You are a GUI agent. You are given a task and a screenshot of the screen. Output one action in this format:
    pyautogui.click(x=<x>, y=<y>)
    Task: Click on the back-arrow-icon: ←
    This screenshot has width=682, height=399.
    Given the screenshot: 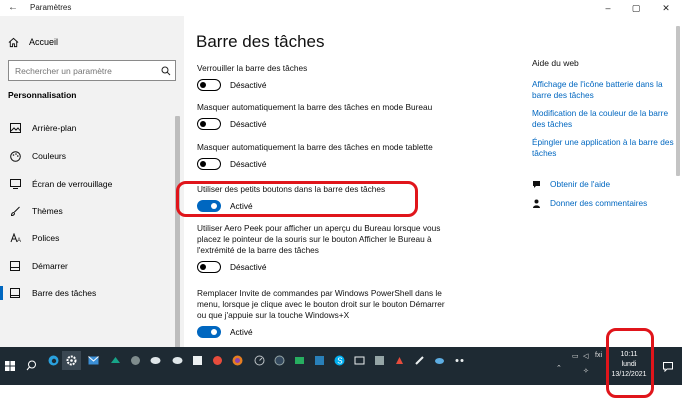 What is the action you would take?
    pyautogui.click(x=13, y=7)
    